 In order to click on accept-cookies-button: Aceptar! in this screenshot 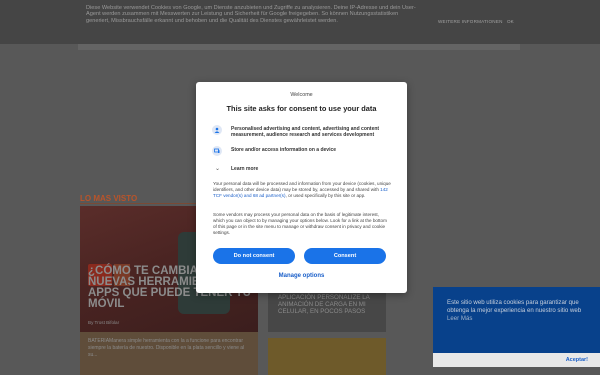, I will do `click(516, 360)`.